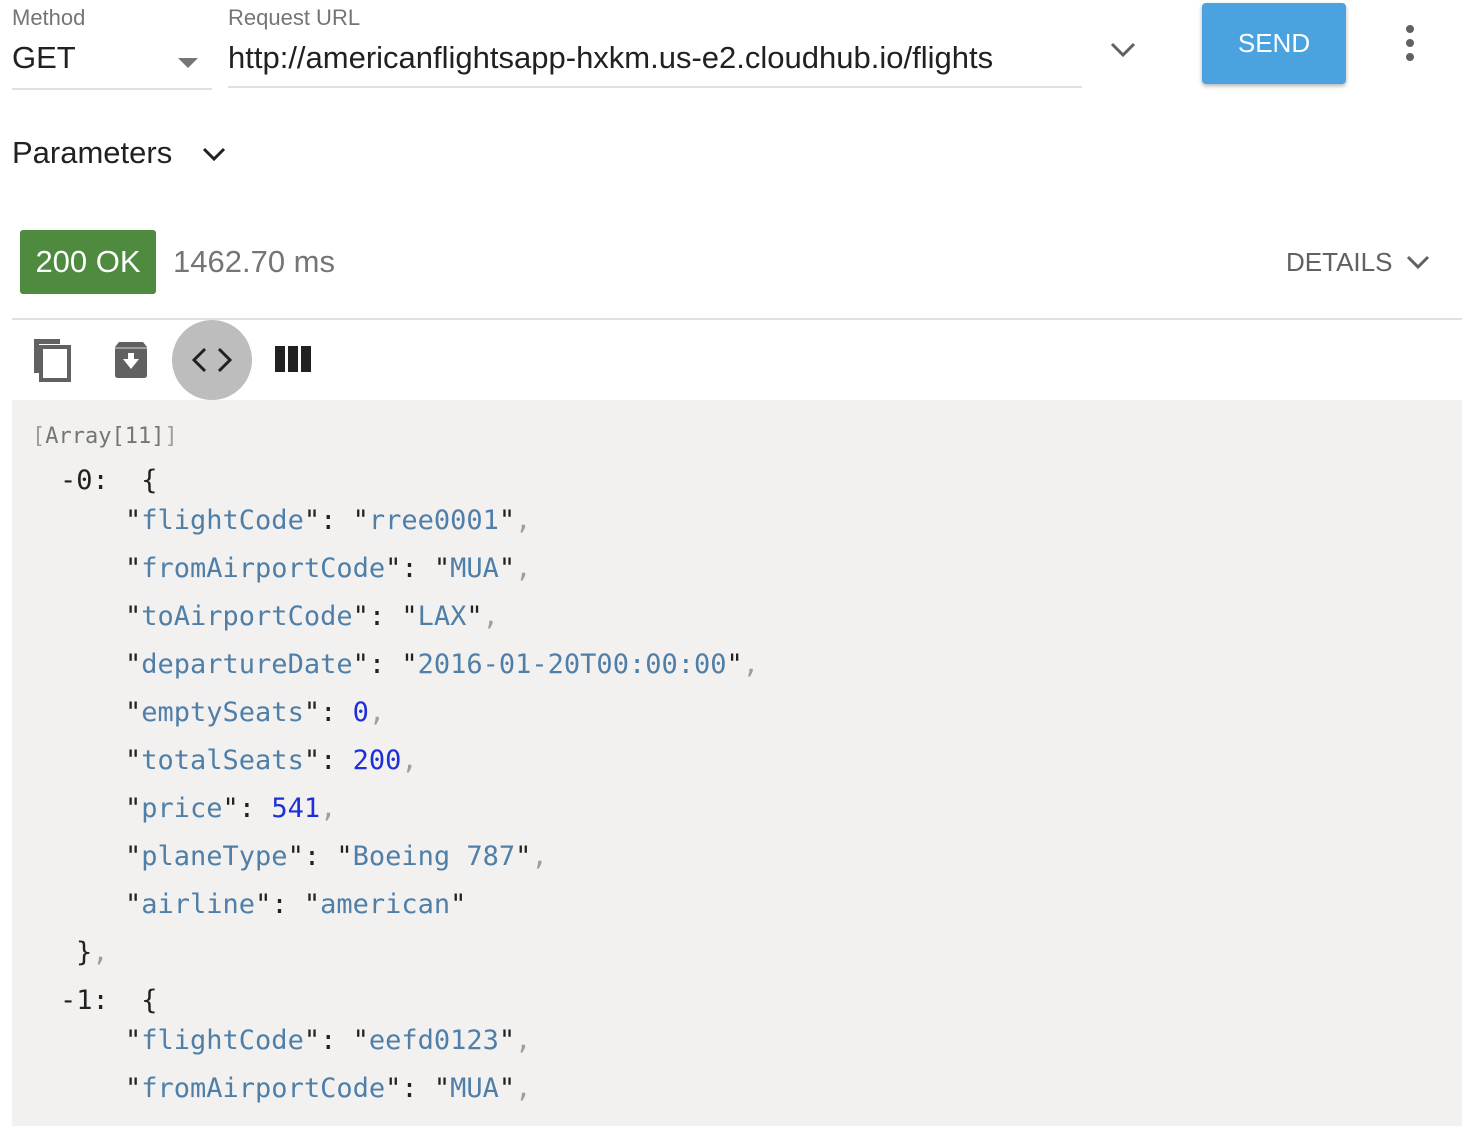  What do you see at coordinates (328, 520) in the screenshot?
I see `json-field: "flightCode": "rree0001",` at bounding box center [328, 520].